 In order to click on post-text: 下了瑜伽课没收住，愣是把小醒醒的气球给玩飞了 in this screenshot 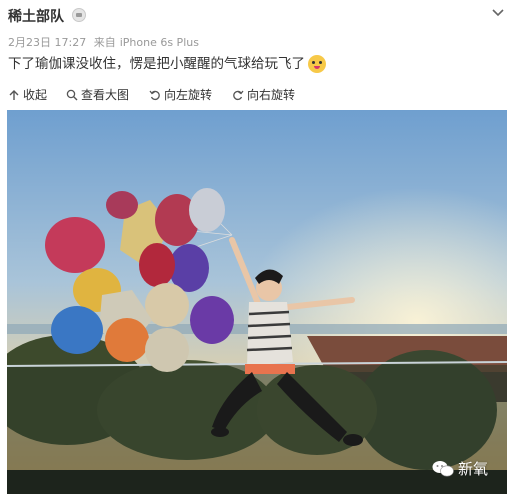, I will do `click(167, 62)`.